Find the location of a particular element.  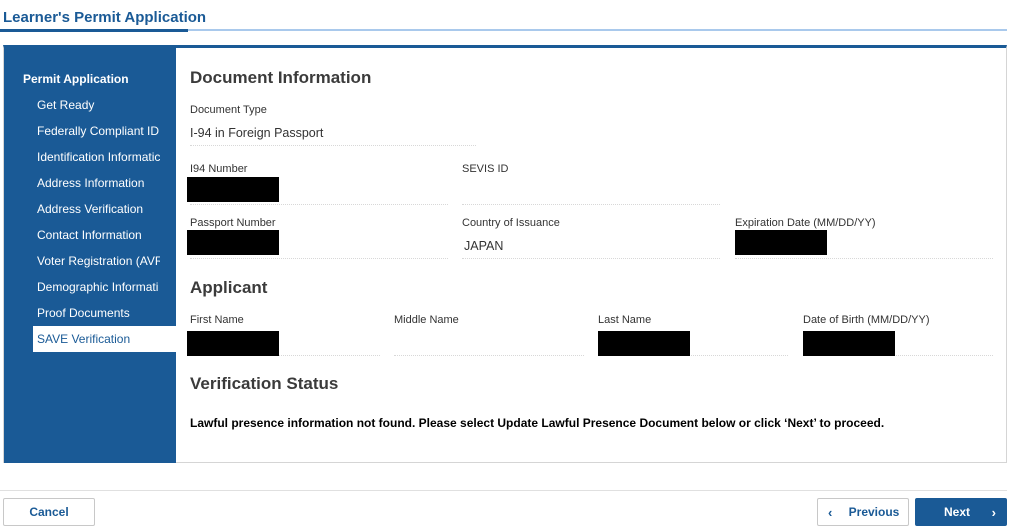

document-type-field: Document Type I-94 in Foreign Passport is located at coordinates (333, 125).